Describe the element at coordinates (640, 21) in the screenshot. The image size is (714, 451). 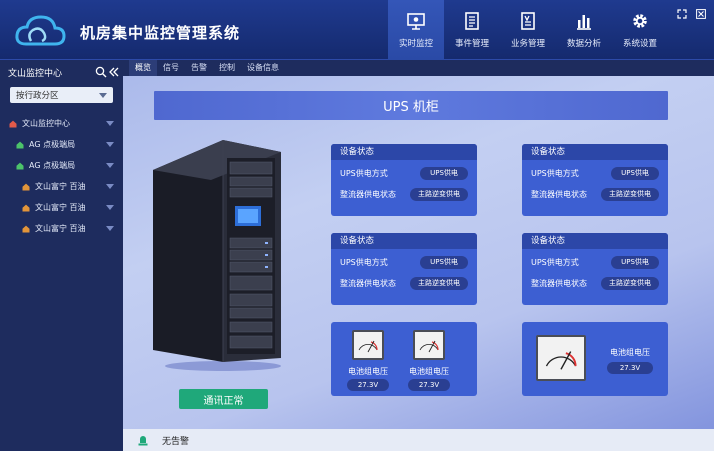
I see `gear-icon` at that location.